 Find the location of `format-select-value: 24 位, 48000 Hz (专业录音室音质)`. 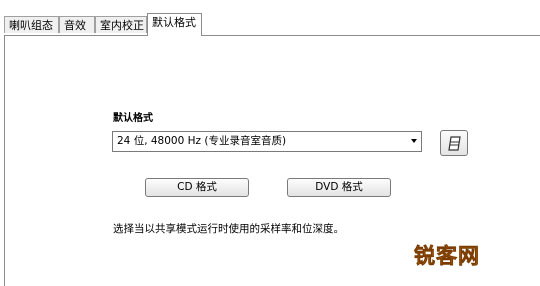

format-select-value: 24 位, 48000 Hz (专业录音室音质) is located at coordinates (202, 141).